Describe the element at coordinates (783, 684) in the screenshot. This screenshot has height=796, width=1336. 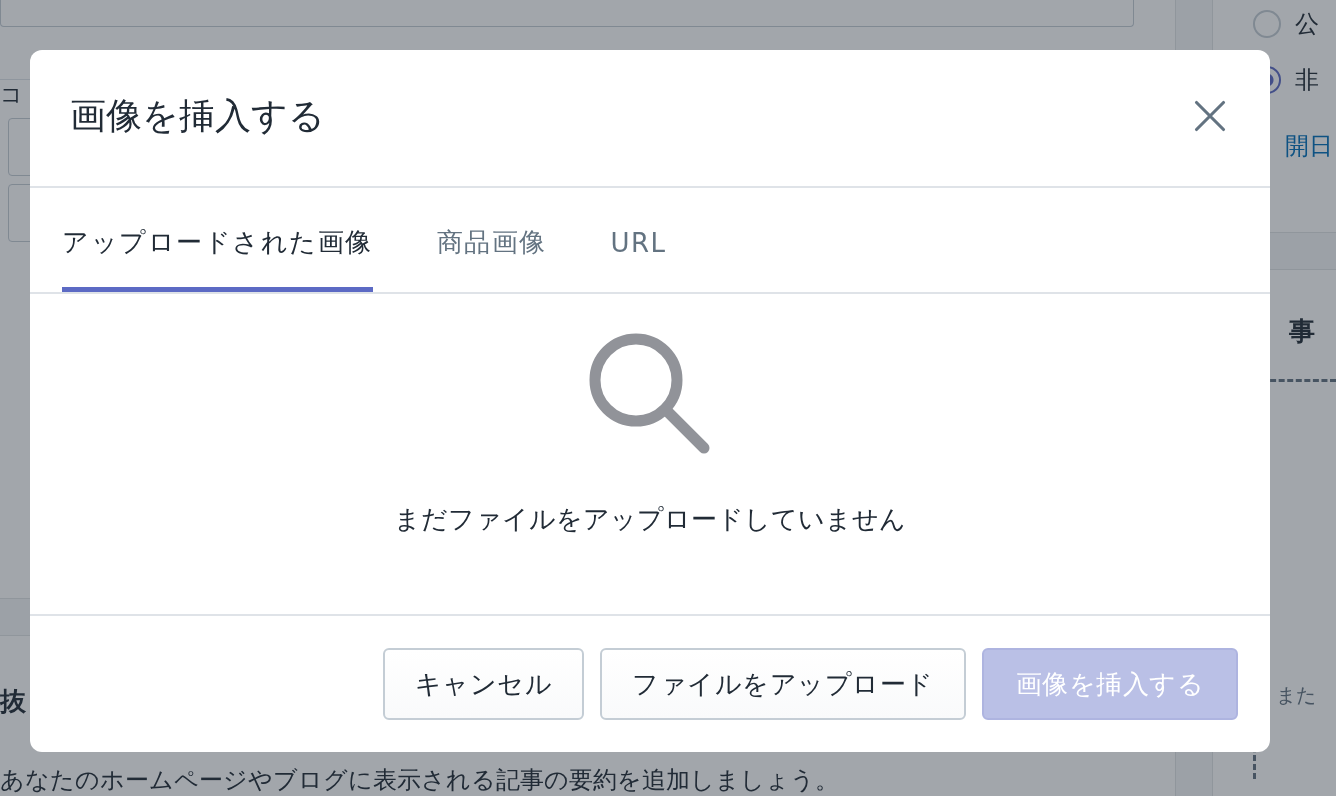
I see `dialog-button: ファイルをアップロード` at that location.